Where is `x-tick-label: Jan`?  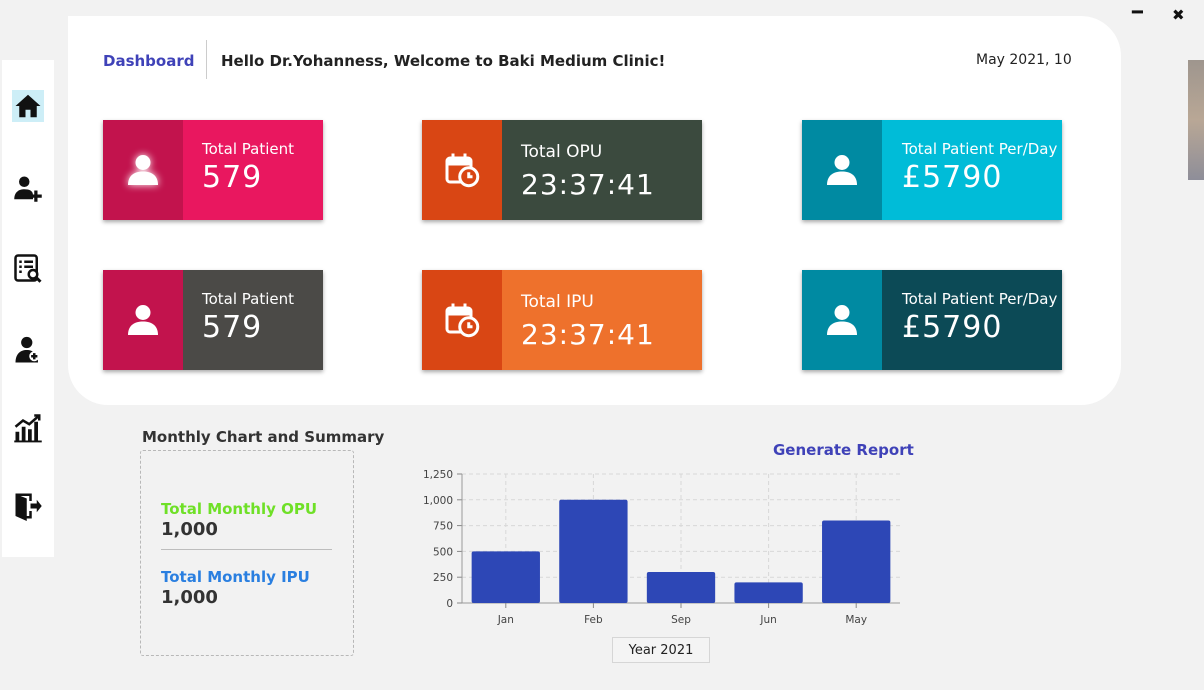 x-tick-label: Jan is located at coordinates (505, 620).